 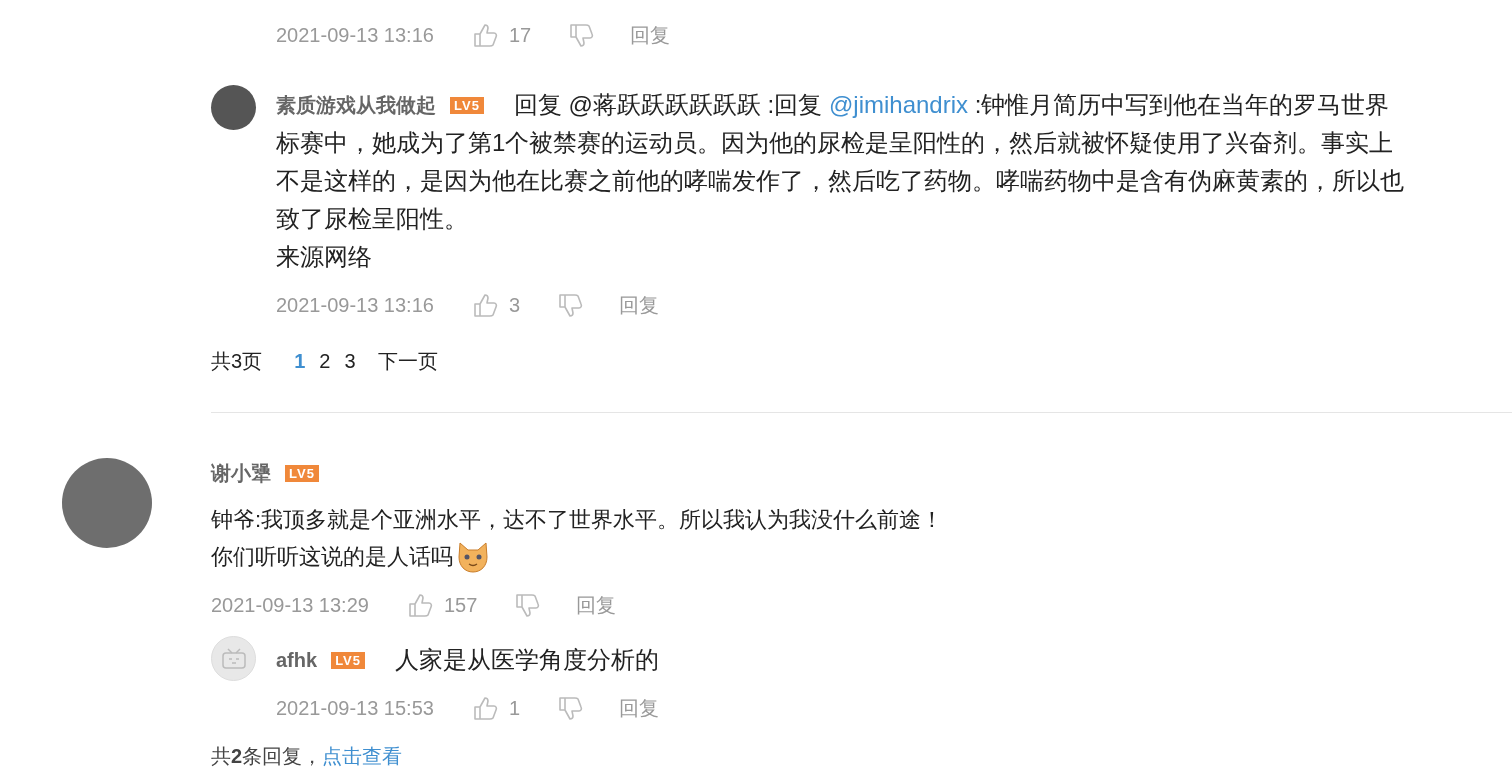 I want to click on reply-text: 人家是从医学角度分析的, so click(x=527, y=660).